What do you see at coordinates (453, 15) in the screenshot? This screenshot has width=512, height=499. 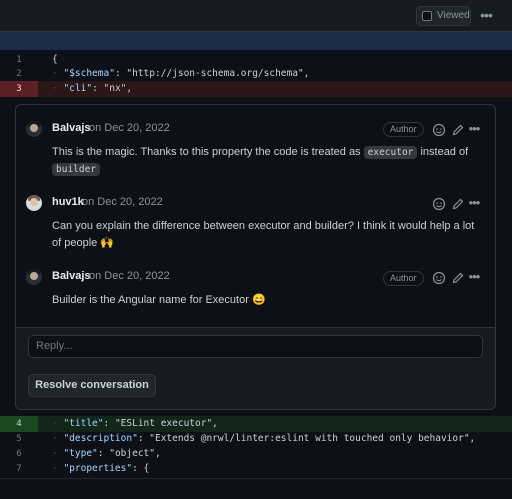 I see `viewed-label: Viewed` at bounding box center [453, 15].